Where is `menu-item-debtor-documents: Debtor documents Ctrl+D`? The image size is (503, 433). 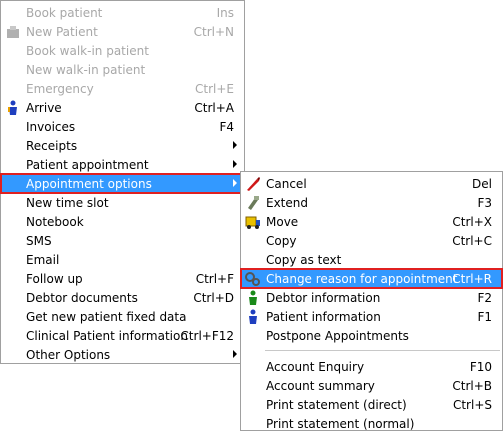
menu-item-debtor-documents: Debtor documents Ctrl+D is located at coordinates (122, 297).